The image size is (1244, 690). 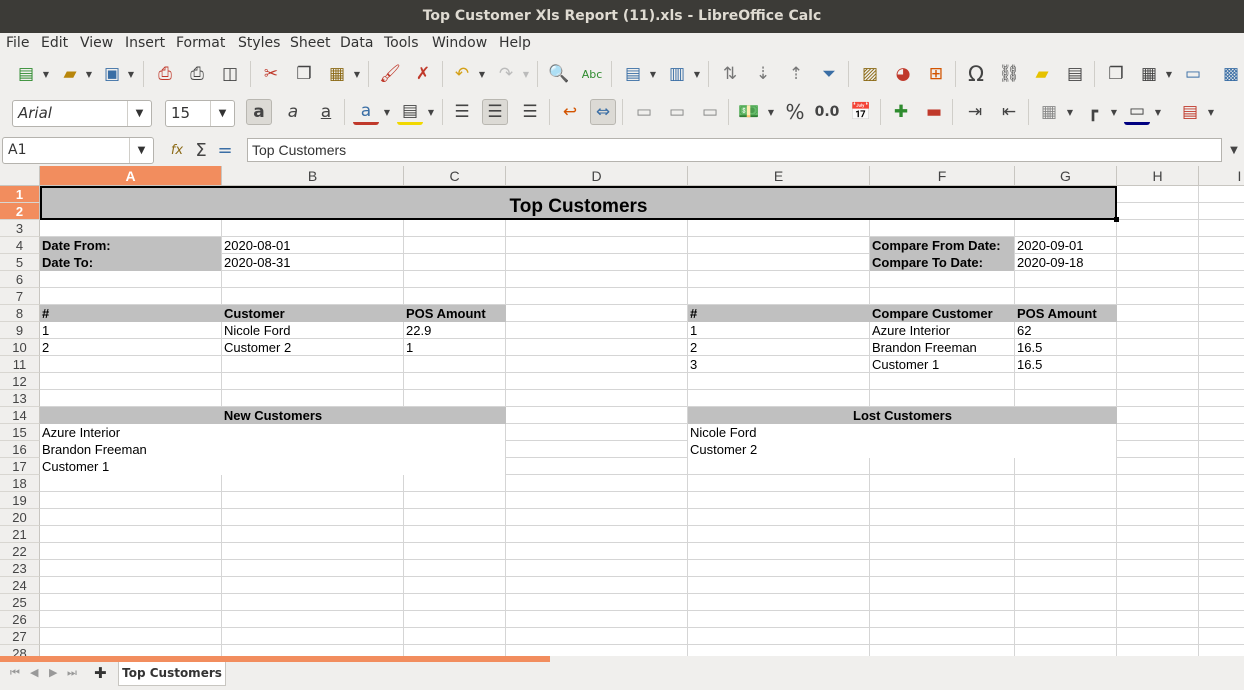 I want to click on lost-customer-item: Customer 2, so click(x=902, y=449).